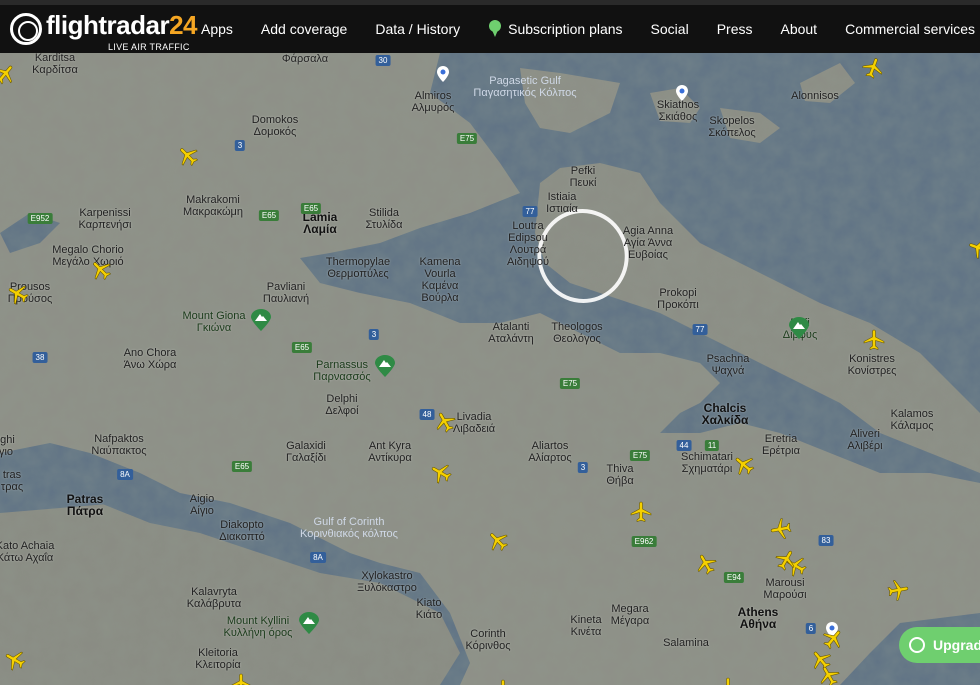 The image size is (980, 685). Describe the element at coordinates (306, 452) in the screenshot. I see `place-label-galaxidi: Galaxidi Γαλαξίδι` at that location.